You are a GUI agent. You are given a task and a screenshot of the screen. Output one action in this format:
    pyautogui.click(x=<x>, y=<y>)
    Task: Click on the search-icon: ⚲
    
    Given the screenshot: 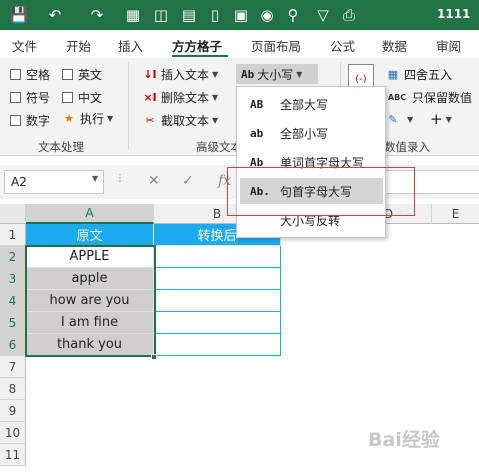 What is the action you would take?
    pyautogui.click(x=293, y=15)
    